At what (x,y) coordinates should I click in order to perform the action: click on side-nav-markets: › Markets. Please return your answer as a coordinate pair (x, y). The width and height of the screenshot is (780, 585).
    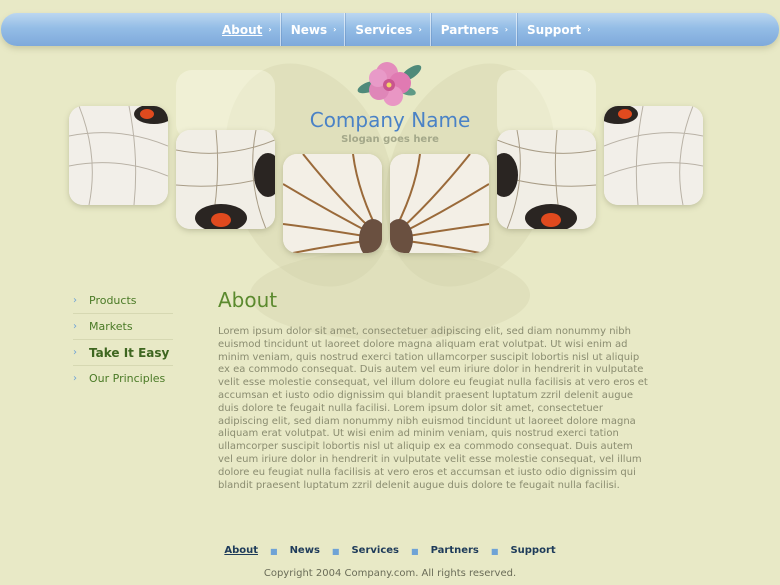
    Looking at the image, I should click on (123, 327).